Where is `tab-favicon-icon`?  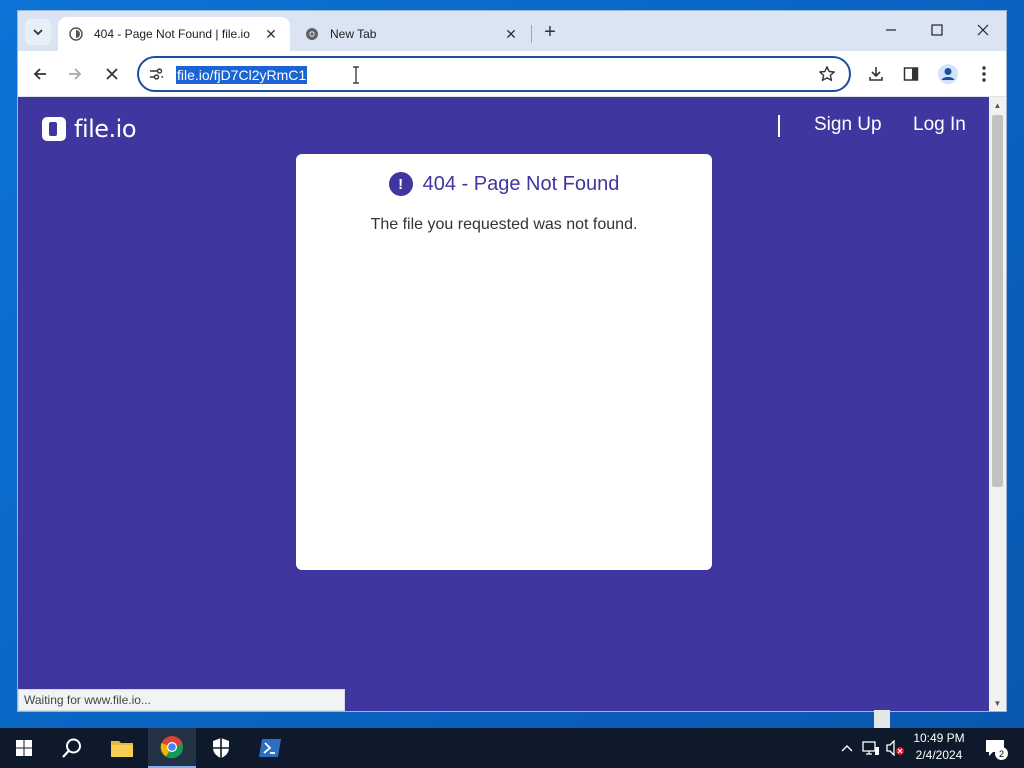
tab-favicon-icon is located at coordinates (76, 34).